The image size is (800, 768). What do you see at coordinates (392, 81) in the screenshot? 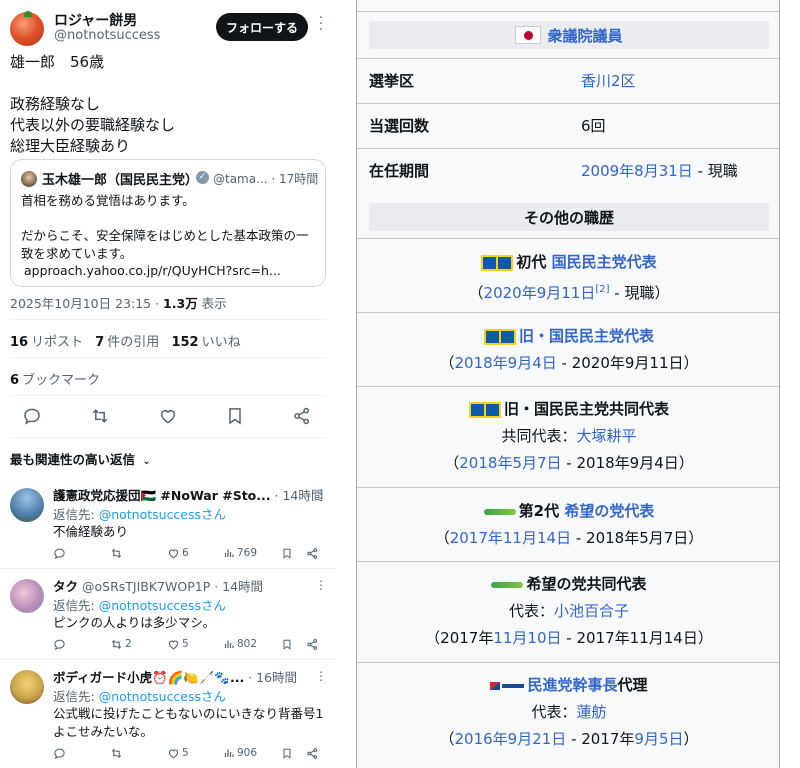
I see `row-label: 選挙区` at bounding box center [392, 81].